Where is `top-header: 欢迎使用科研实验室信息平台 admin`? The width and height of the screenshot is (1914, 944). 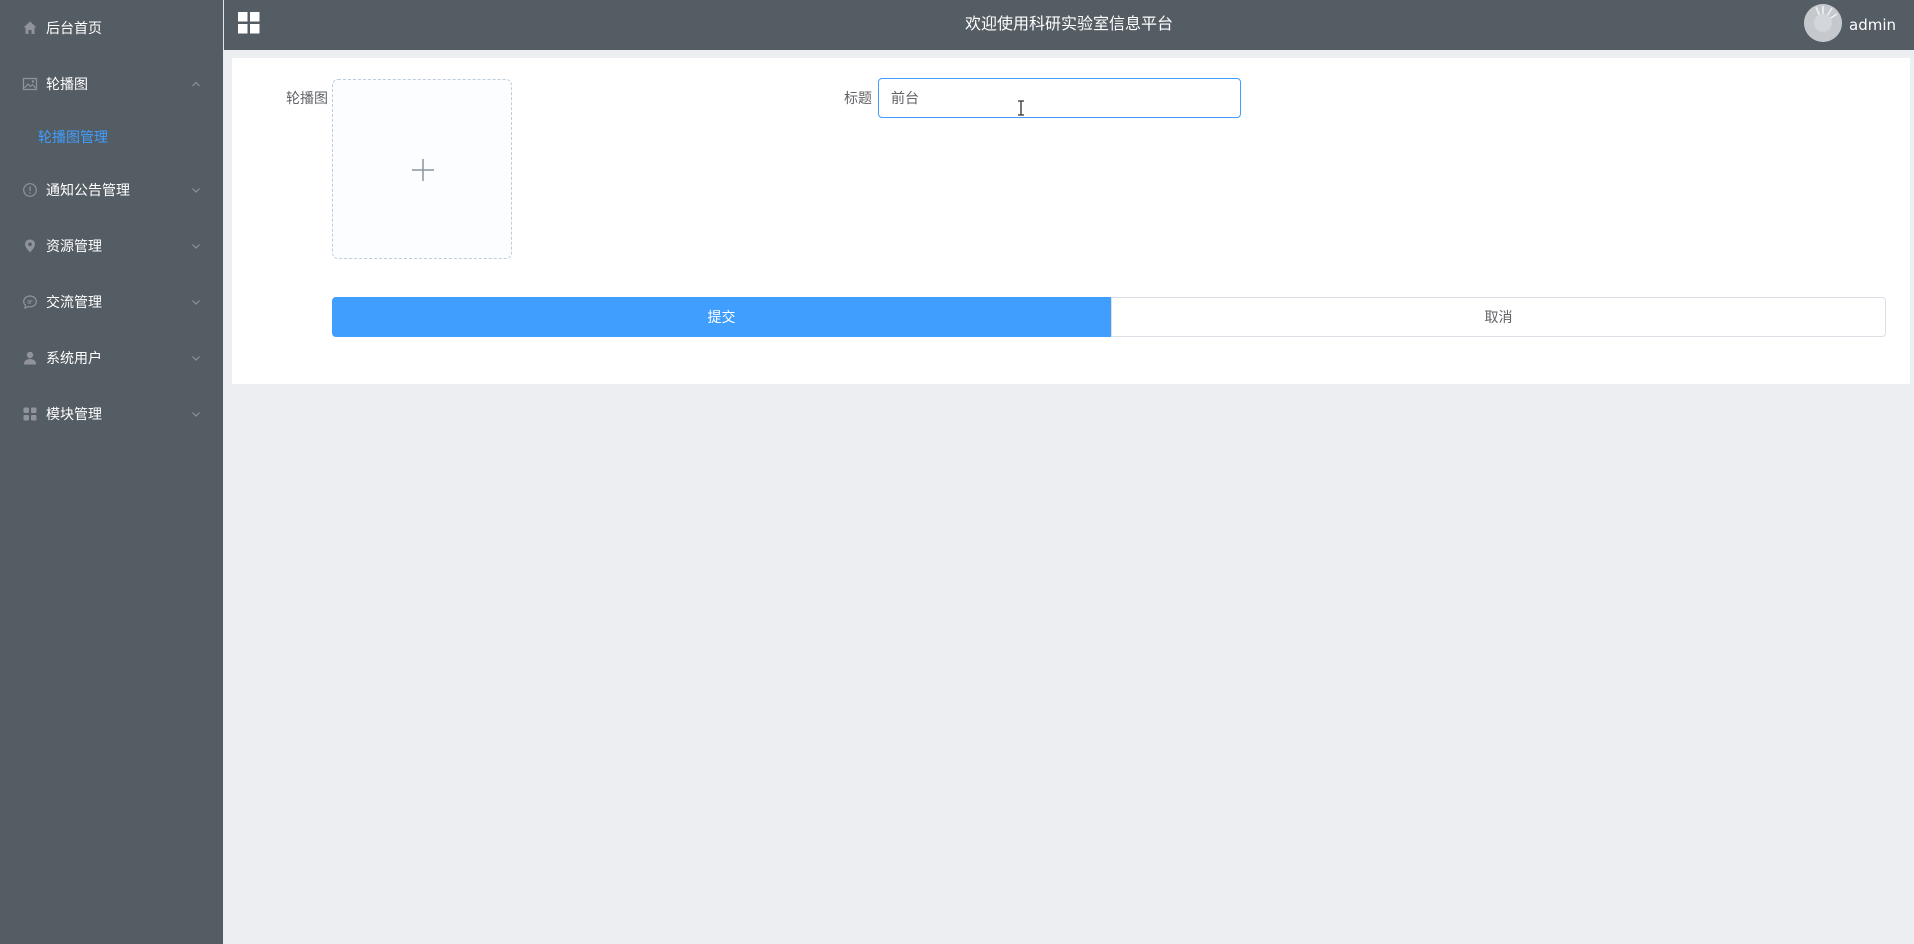 top-header: 欢迎使用科研实验室信息平台 admin is located at coordinates (1068, 25).